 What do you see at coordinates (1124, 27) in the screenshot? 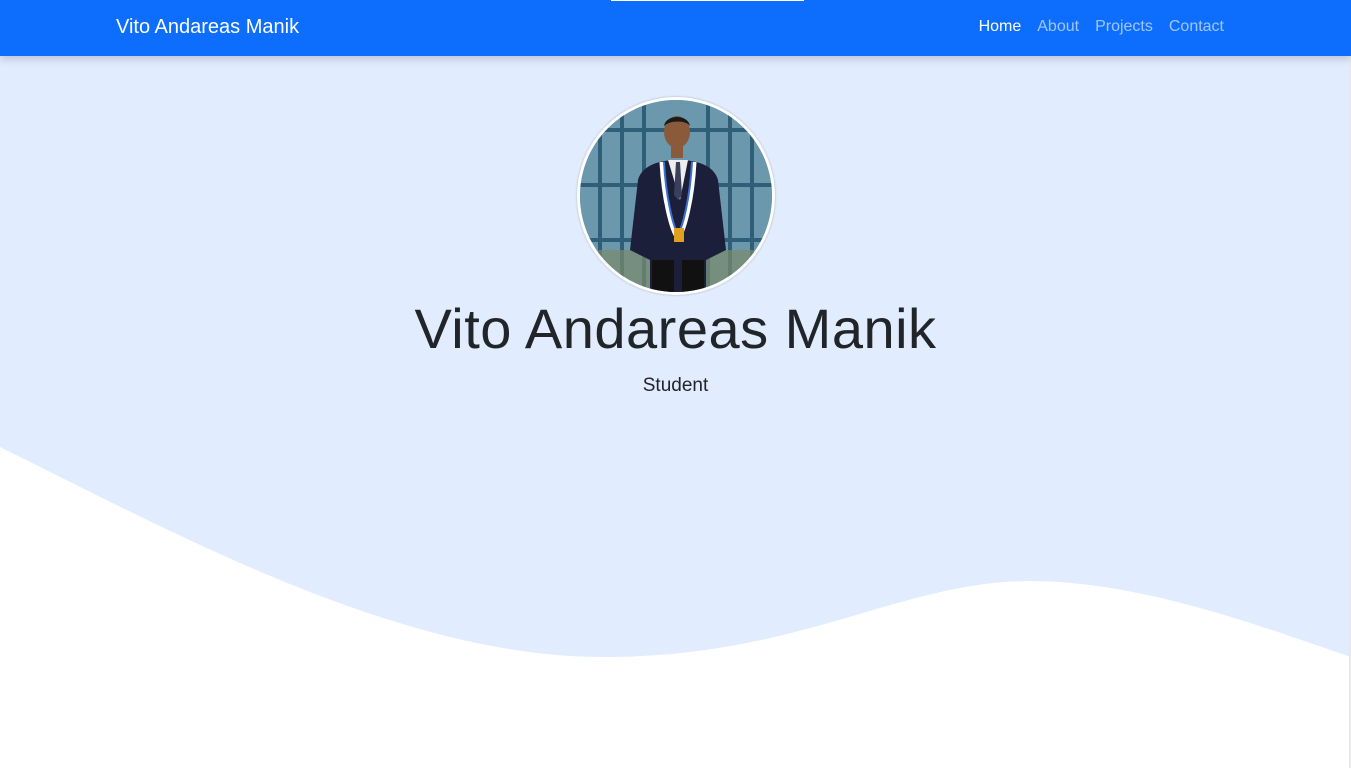
I see `nav-link-projects: Projects` at bounding box center [1124, 27].